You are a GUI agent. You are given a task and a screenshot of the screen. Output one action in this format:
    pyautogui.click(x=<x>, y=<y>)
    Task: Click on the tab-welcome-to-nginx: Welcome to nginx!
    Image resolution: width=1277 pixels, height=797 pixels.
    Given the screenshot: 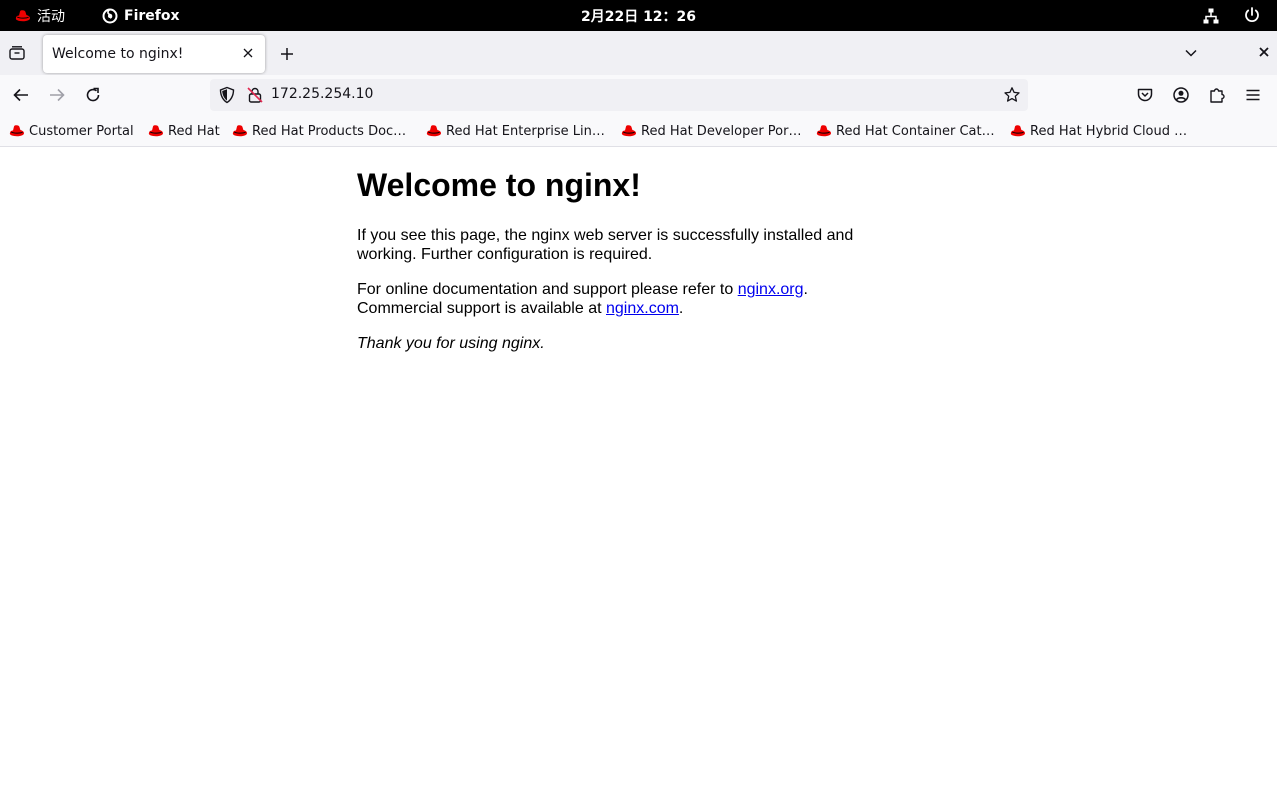 What is the action you would take?
    pyautogui.click(x=154, y=54)
    